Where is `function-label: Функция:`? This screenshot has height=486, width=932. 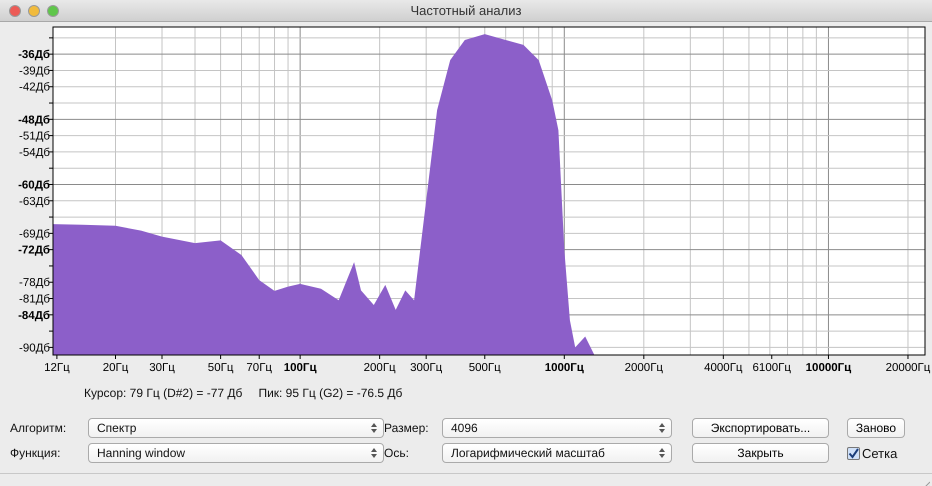 function-label: Функция: is located at coordinates (36, 453).